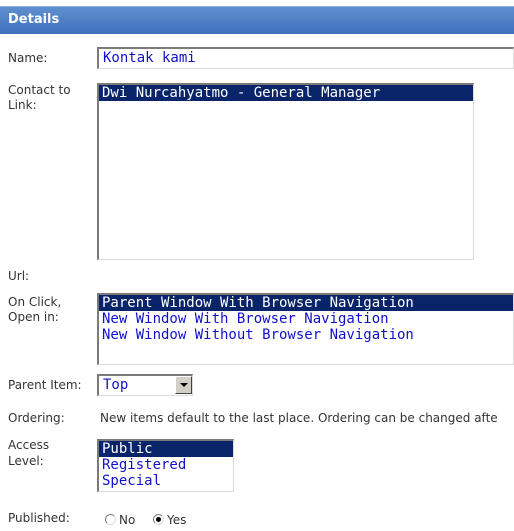 This screenshot has height=531, width=514. Describe the element at coordinates (116, 385) in the screenshot. I see `parent-item-value: Top` at that location.